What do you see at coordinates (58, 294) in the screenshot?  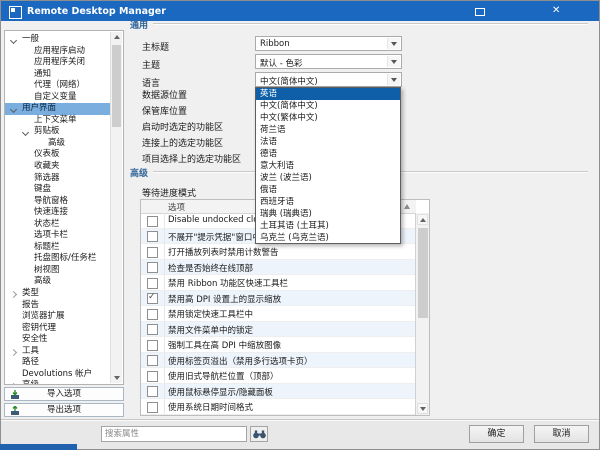 I see `sidebar-item: 类型` at bounding box center [58, 294].